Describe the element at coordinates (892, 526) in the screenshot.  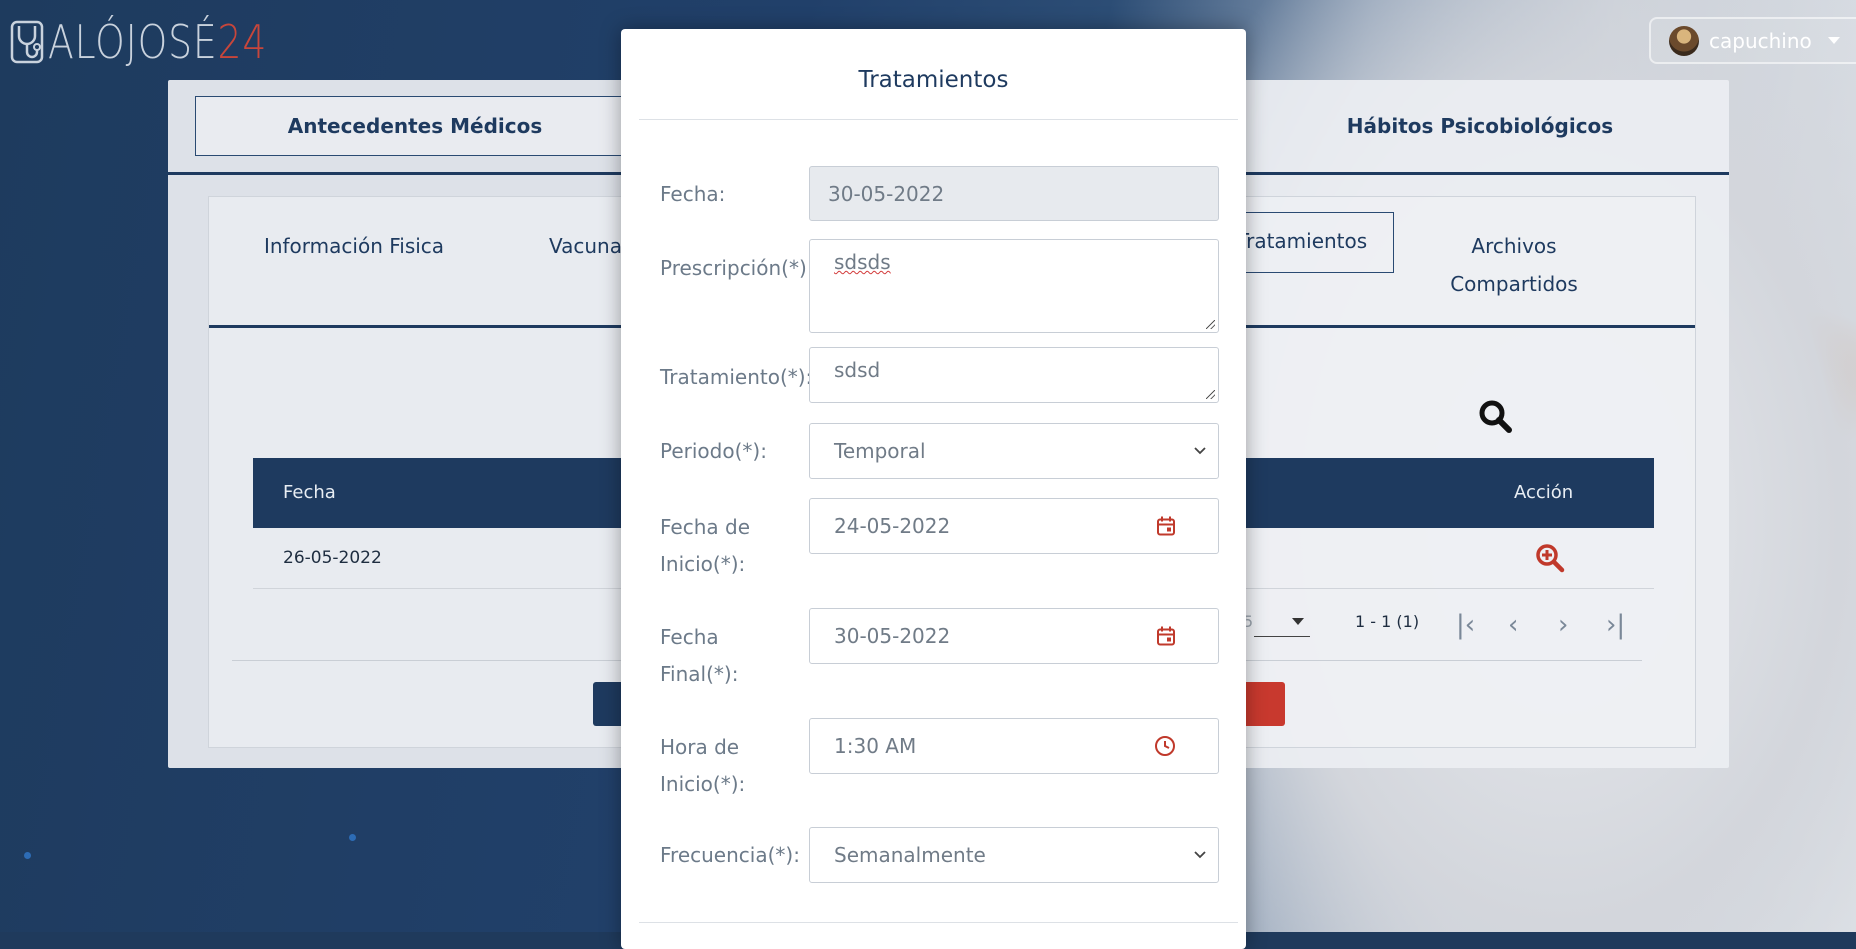
I see `fecha-inicio-value: 24-05-2022` at that location.